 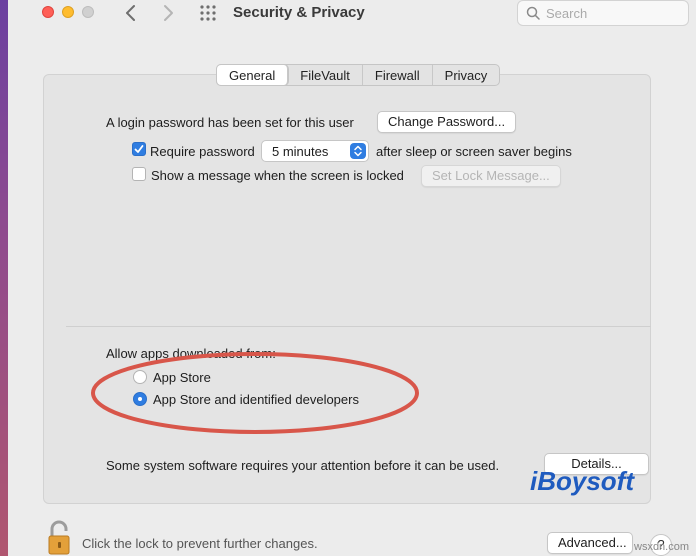 I want to click on title-bar: Security & Privacy, so click(x=352, y=20).